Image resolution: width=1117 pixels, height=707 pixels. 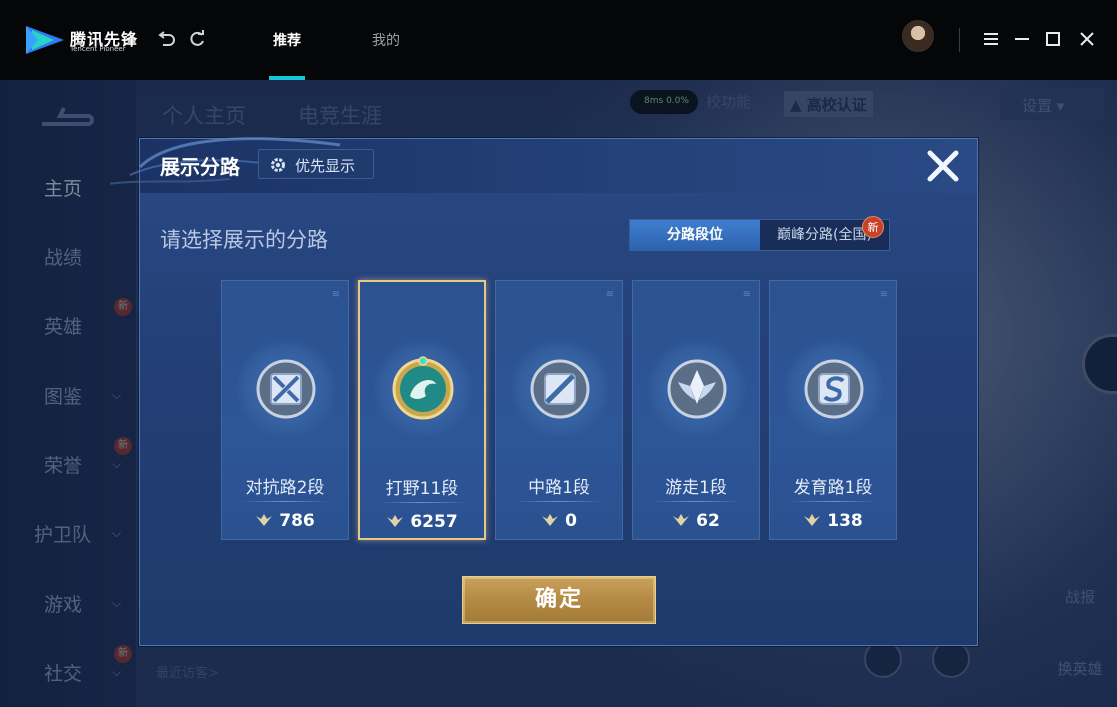 What do you see at coordinates (422, 489) in the screenshot?
I see `lane-name: 打野11段` at bounding box center [422, 489].